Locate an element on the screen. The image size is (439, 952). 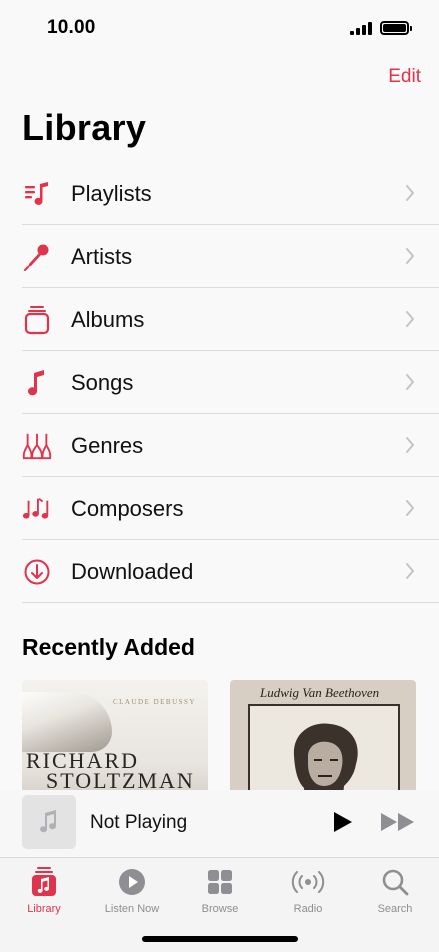
album-cover-beethoven: Ludwig Van Beethoven is located at coordinates (323, 735).